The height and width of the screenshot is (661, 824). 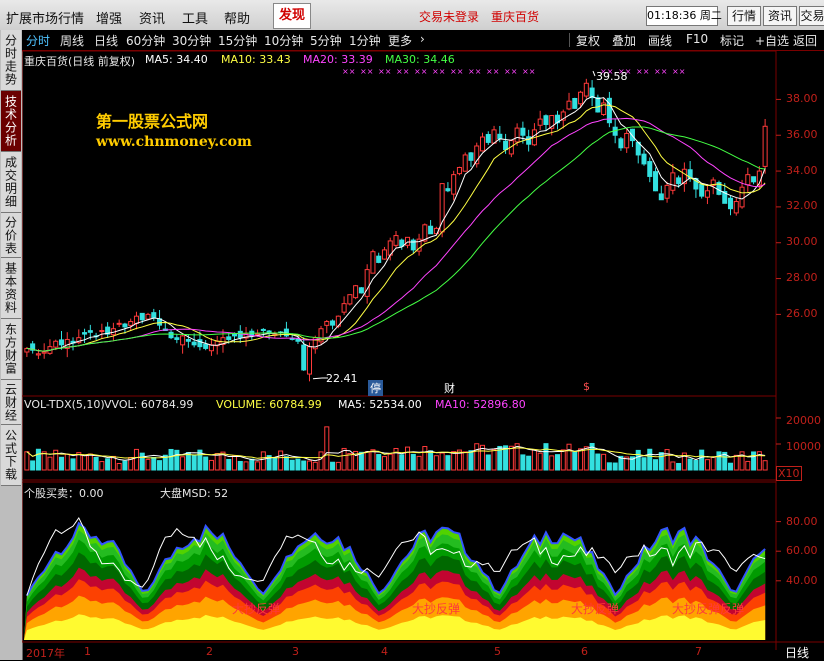 What do you see at coordinates (811, 16) in the screenshot?
I see `trade-button: 交易` at bounding box center [811, 16].